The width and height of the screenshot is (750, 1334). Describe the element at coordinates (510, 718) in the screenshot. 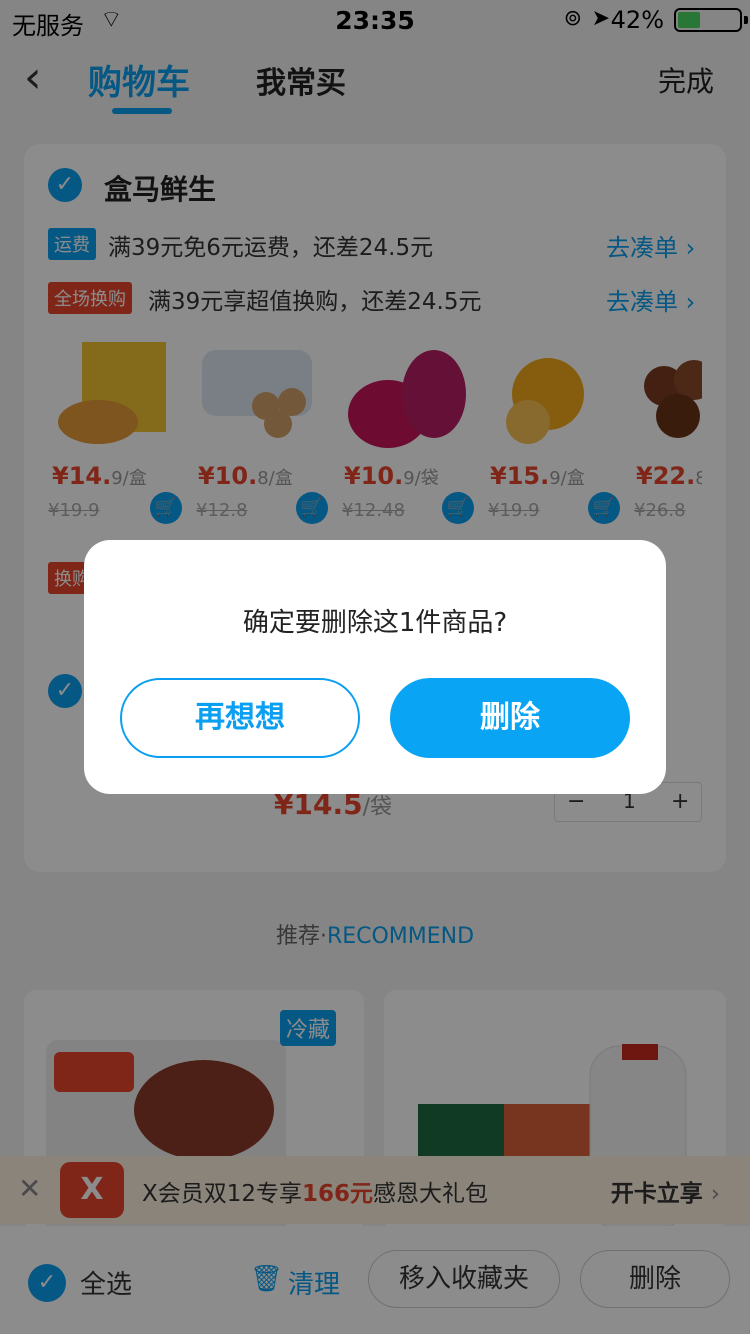

I see `confirm-delete-button: 删除` at that location.